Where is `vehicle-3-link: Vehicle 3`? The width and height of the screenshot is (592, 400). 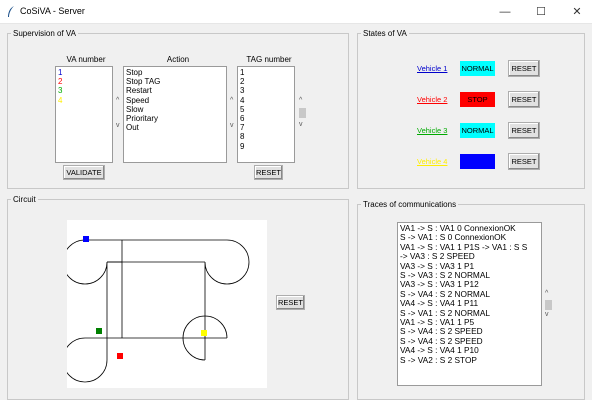
vehicle-3-link: Vehicle 3 is located at coordinates (432, 130).